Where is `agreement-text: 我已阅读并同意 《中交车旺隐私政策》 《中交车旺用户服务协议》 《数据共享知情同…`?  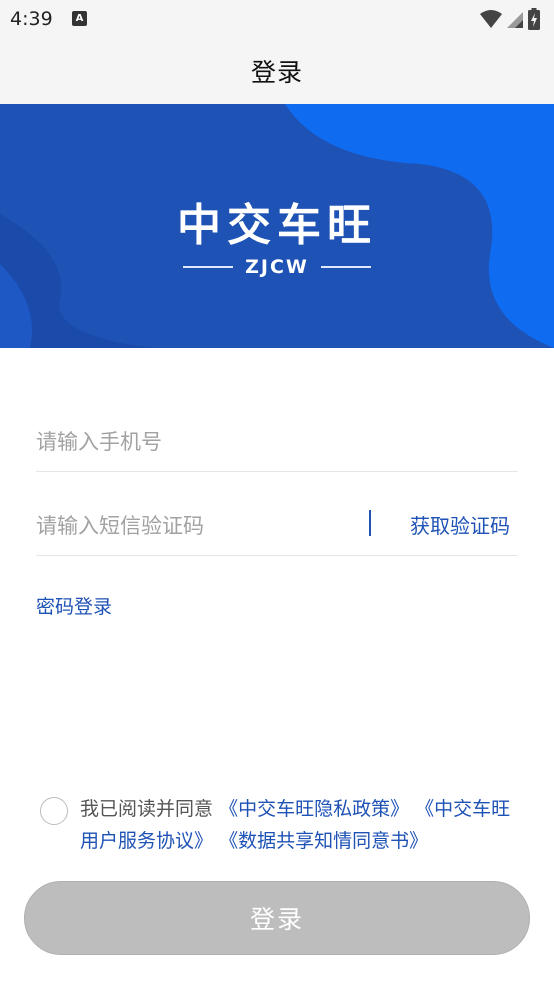
agreement-text: 我已阅读并同意 《中交车旺隐私政策》 《中交车旺用户服务协议》 《数据共享知情同… is located at coordinates (300, 825).